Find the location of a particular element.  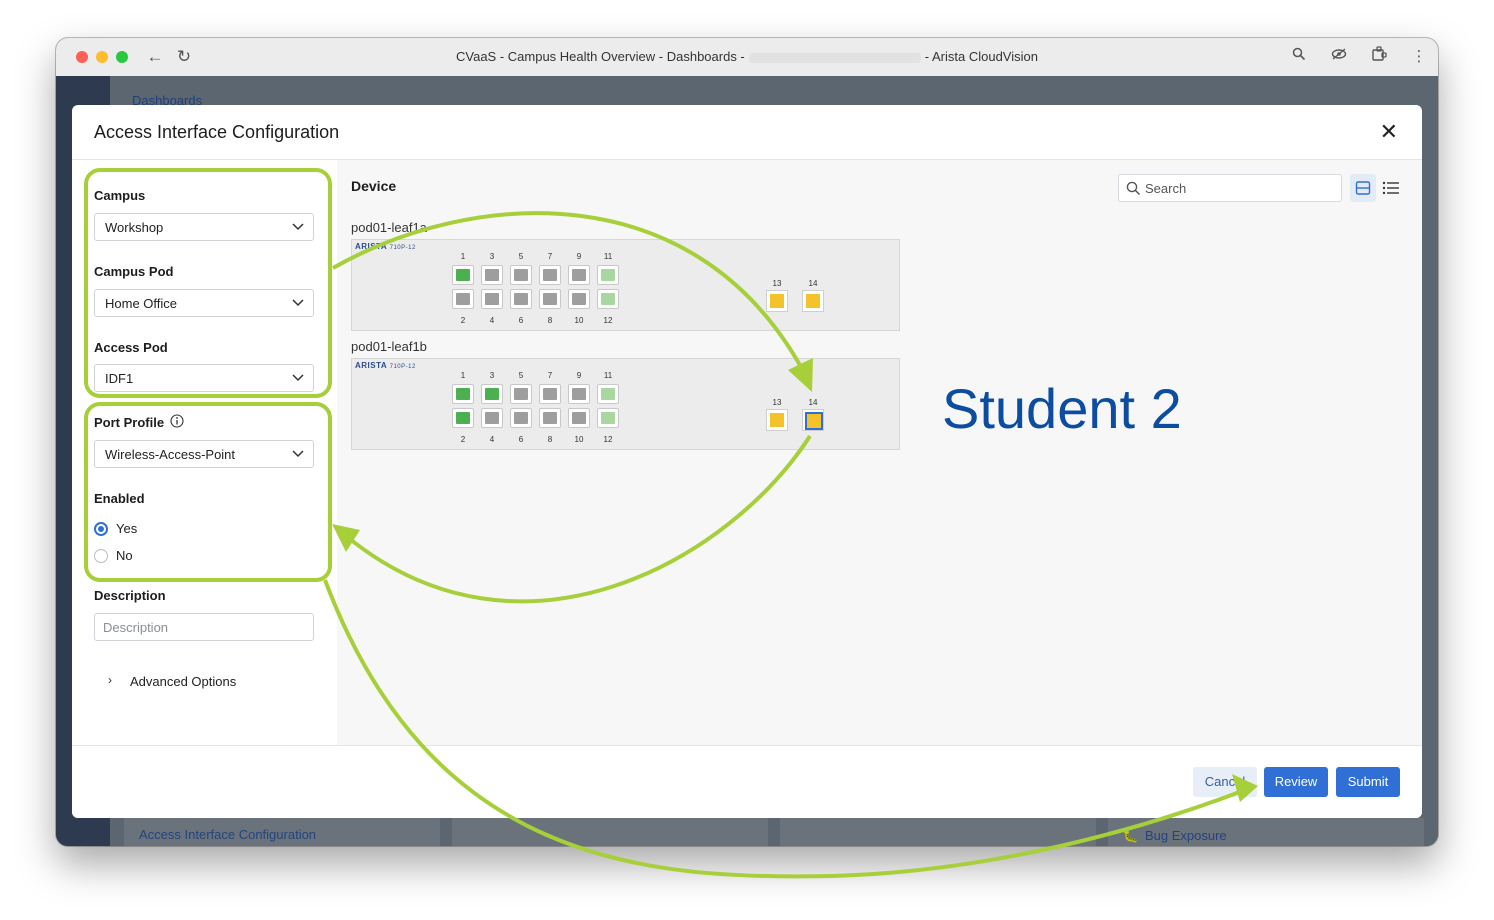

annotation-label: Student 2 is located at coordinates (1062, 408).